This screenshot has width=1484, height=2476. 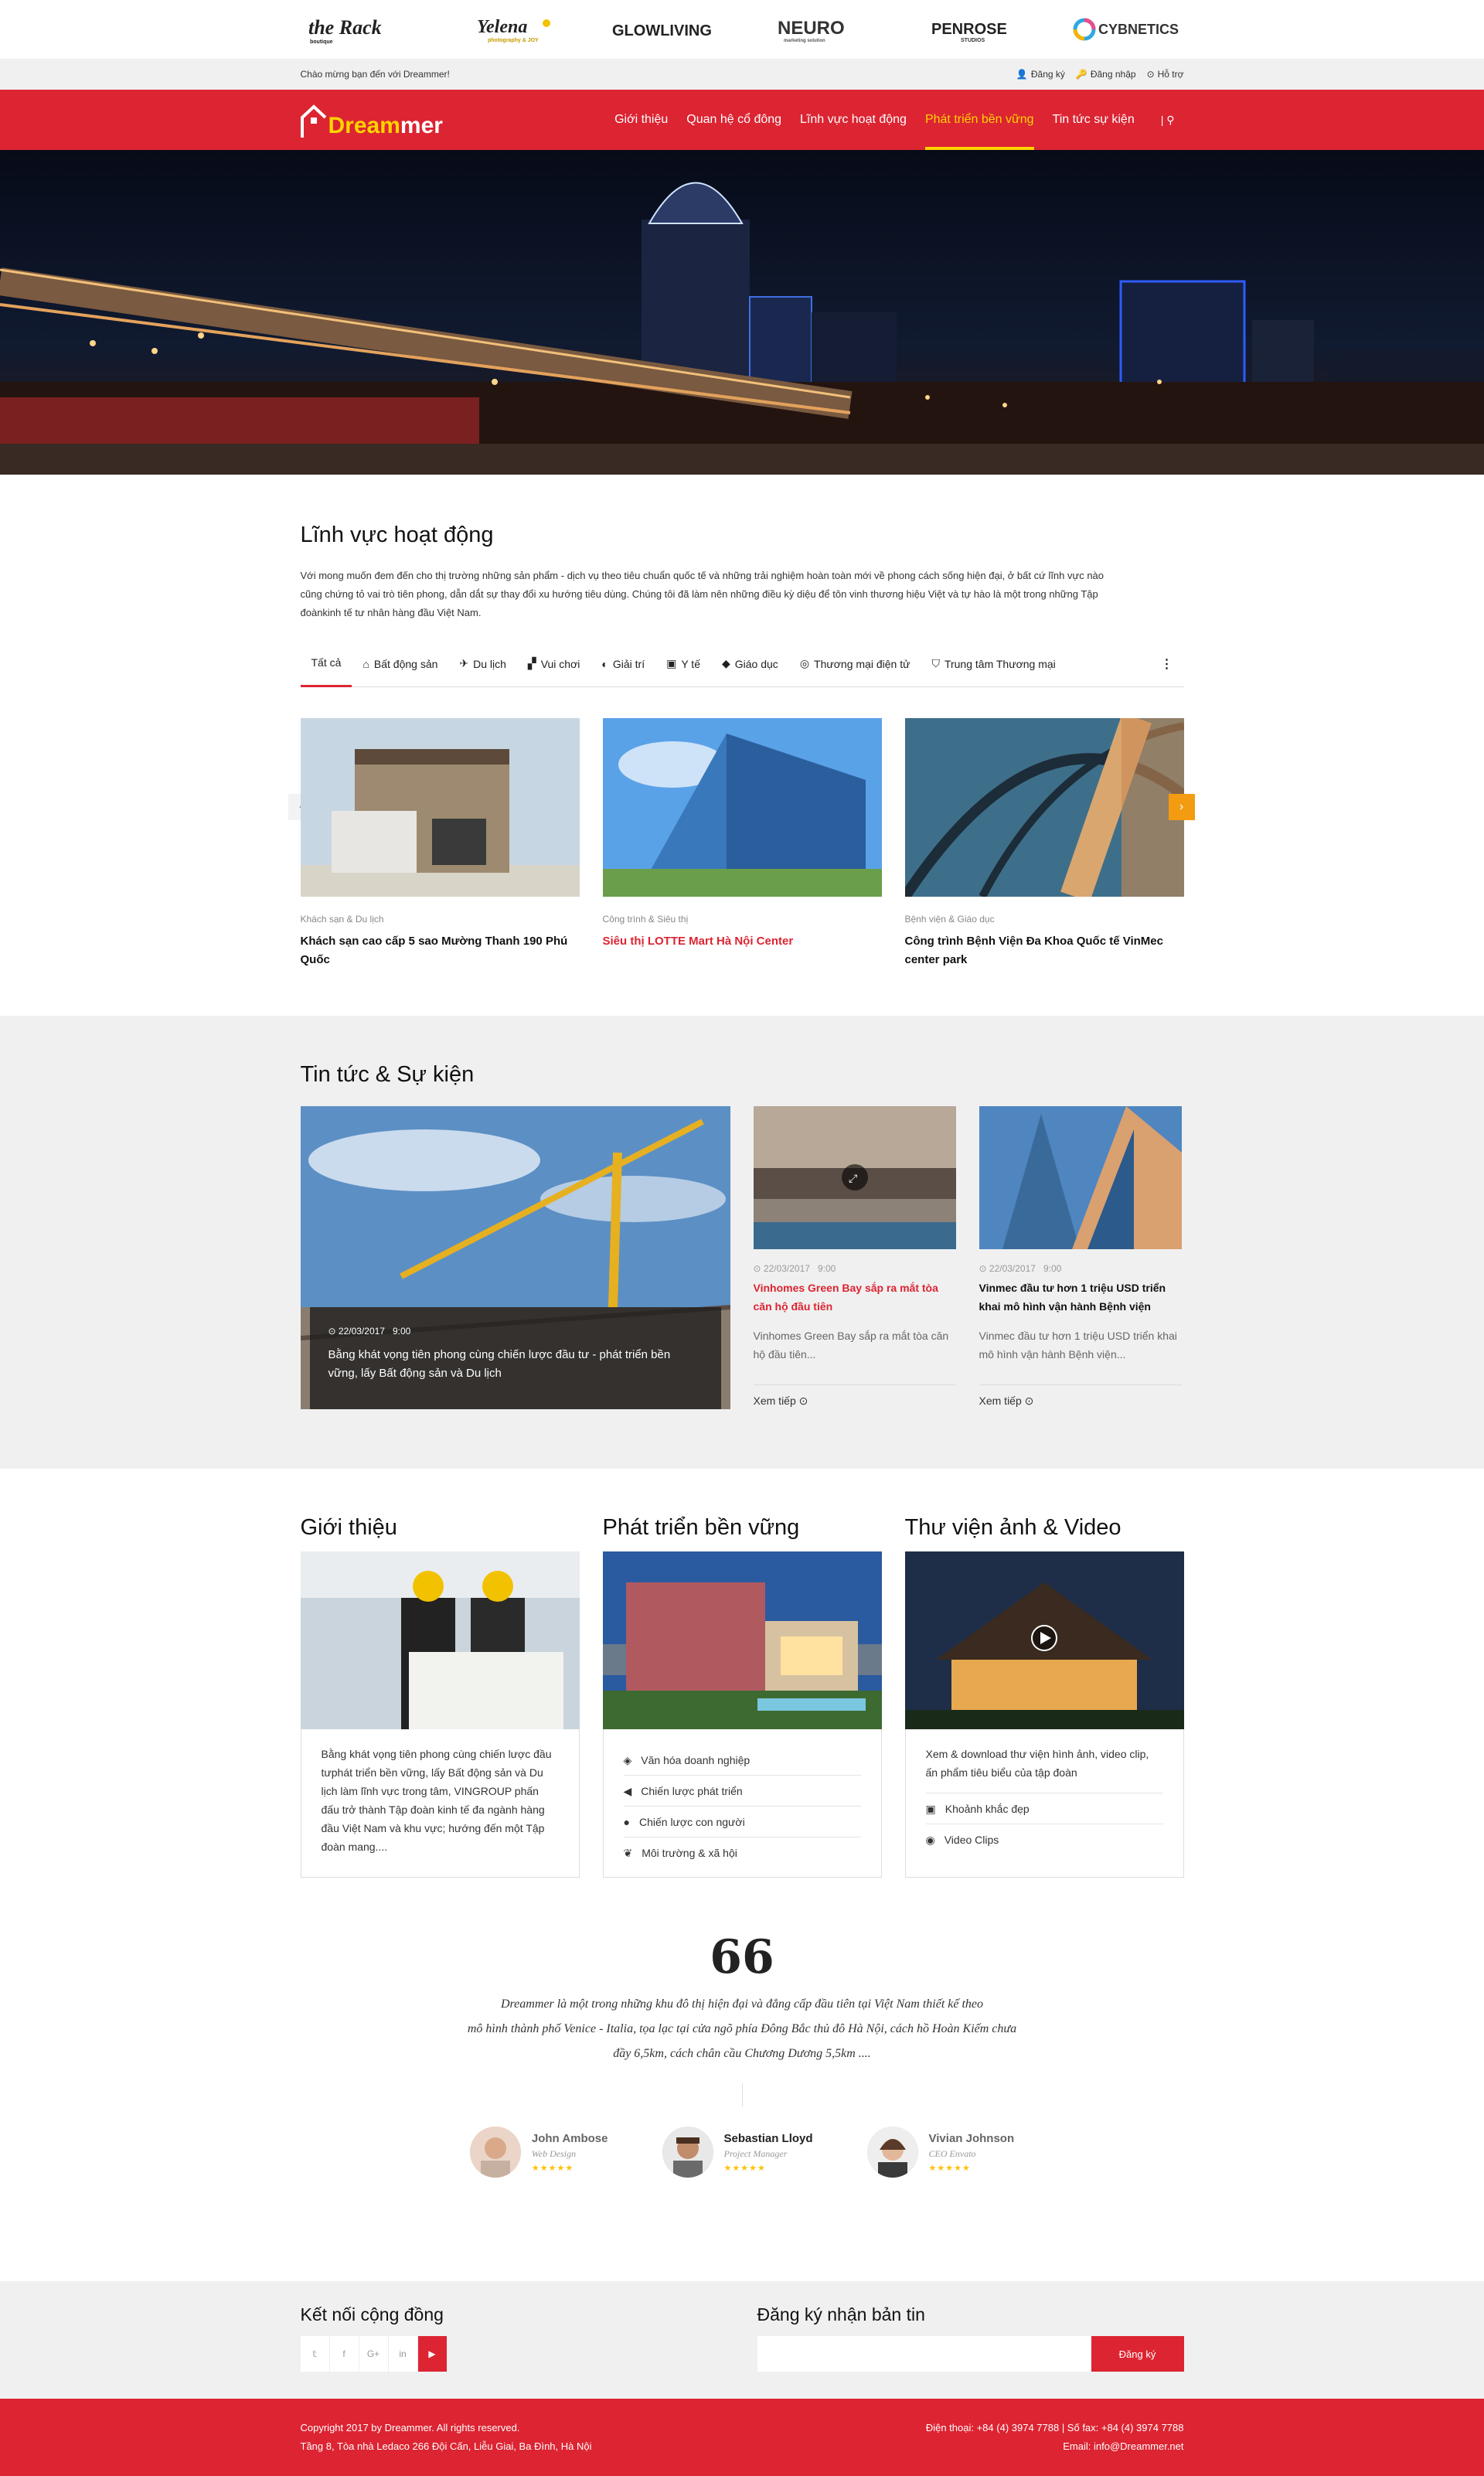 I want to click on tab-mall: ⛉ Trung tâm Thương mại, so click(x=993, y=664).